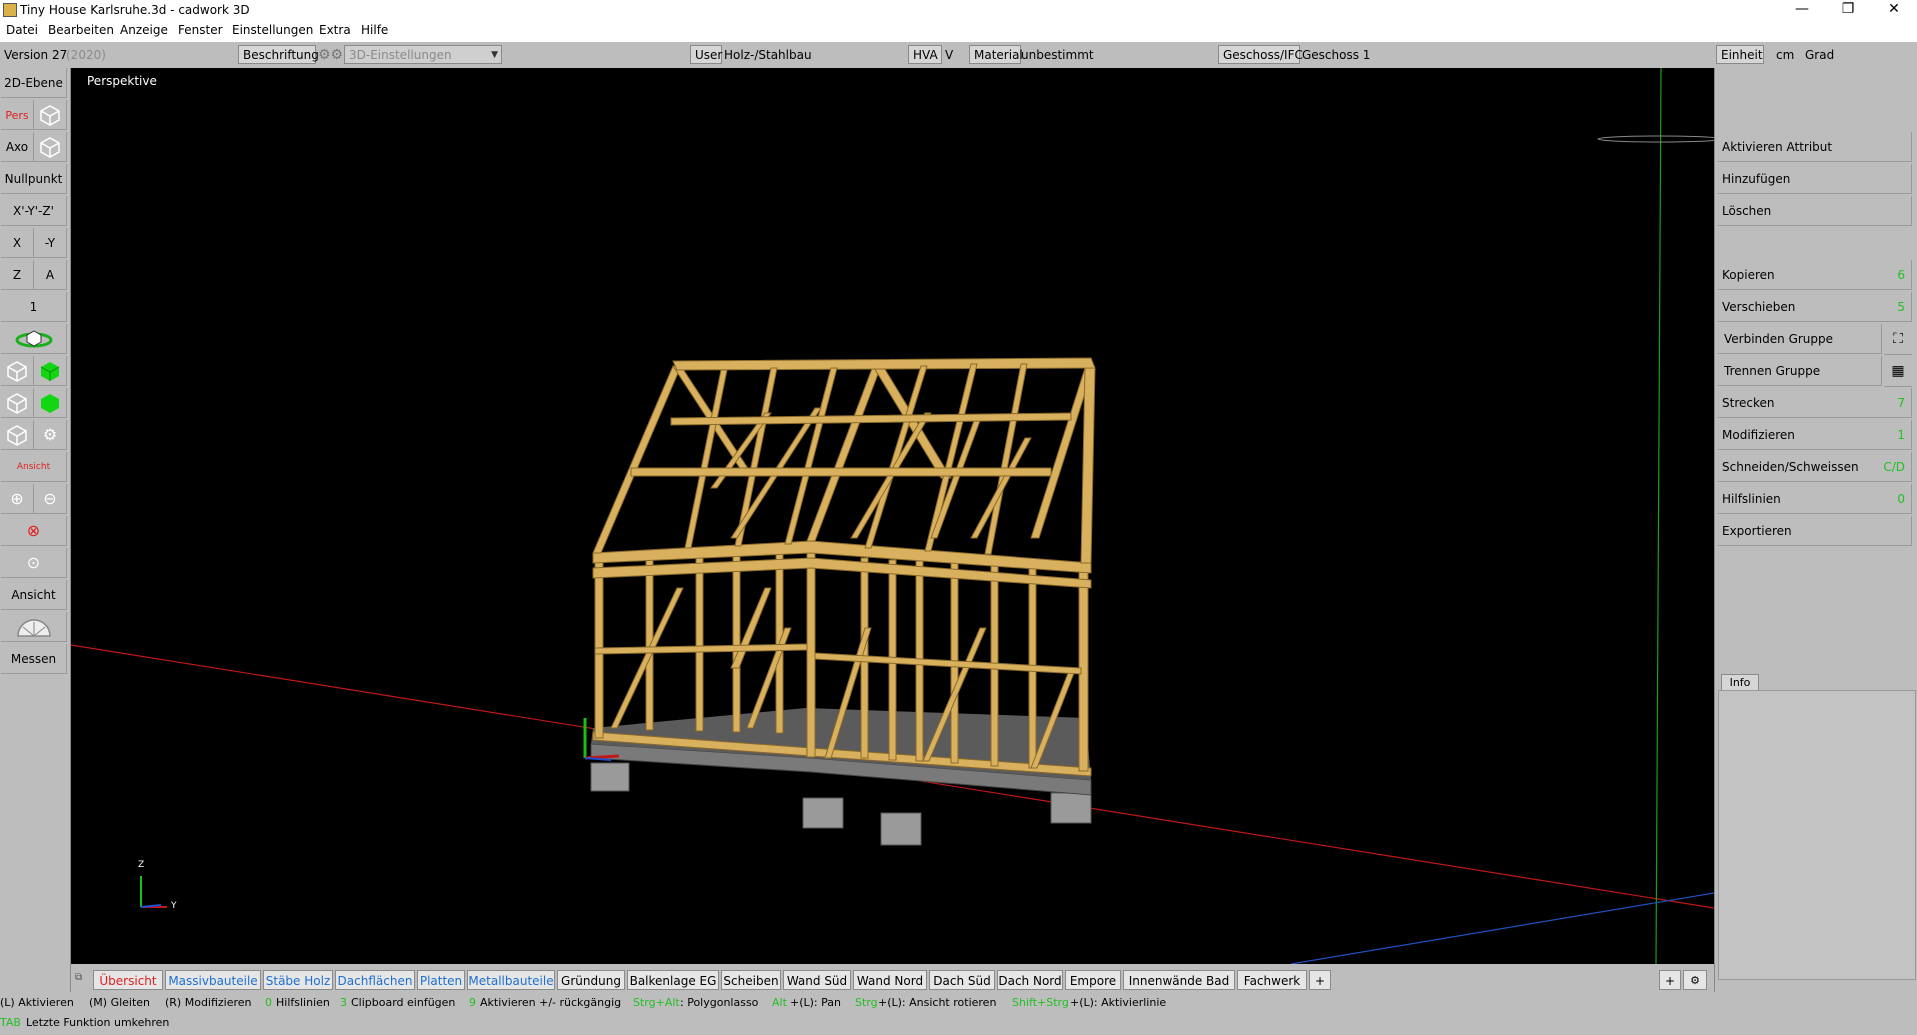 The image size is (1917, 1035). I want to click on pers-button: Pers, so click(17, 115).